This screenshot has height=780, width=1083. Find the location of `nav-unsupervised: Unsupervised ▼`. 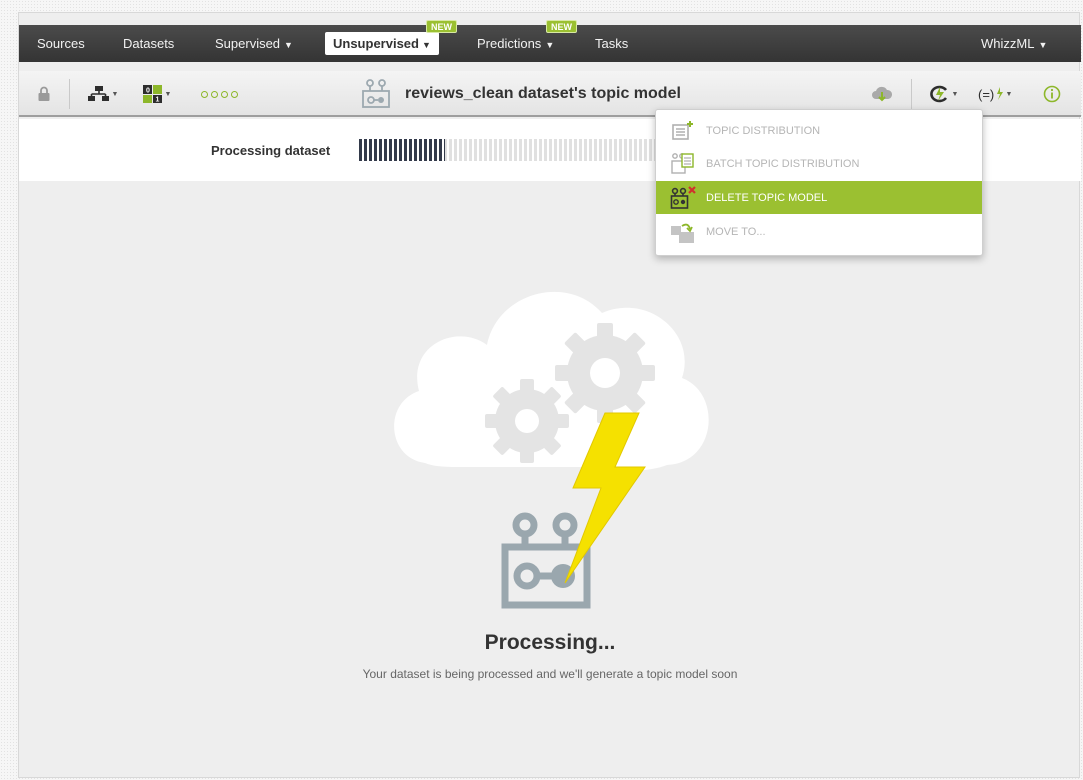

nav-unsupervised: Unsupervised ▼ is located at coordinates (382, 43).